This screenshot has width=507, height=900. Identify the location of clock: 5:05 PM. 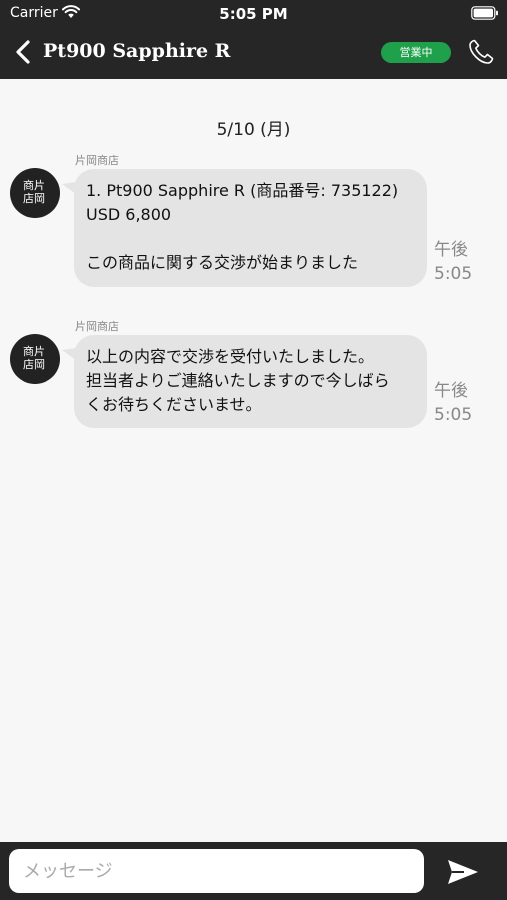
(253, 14).